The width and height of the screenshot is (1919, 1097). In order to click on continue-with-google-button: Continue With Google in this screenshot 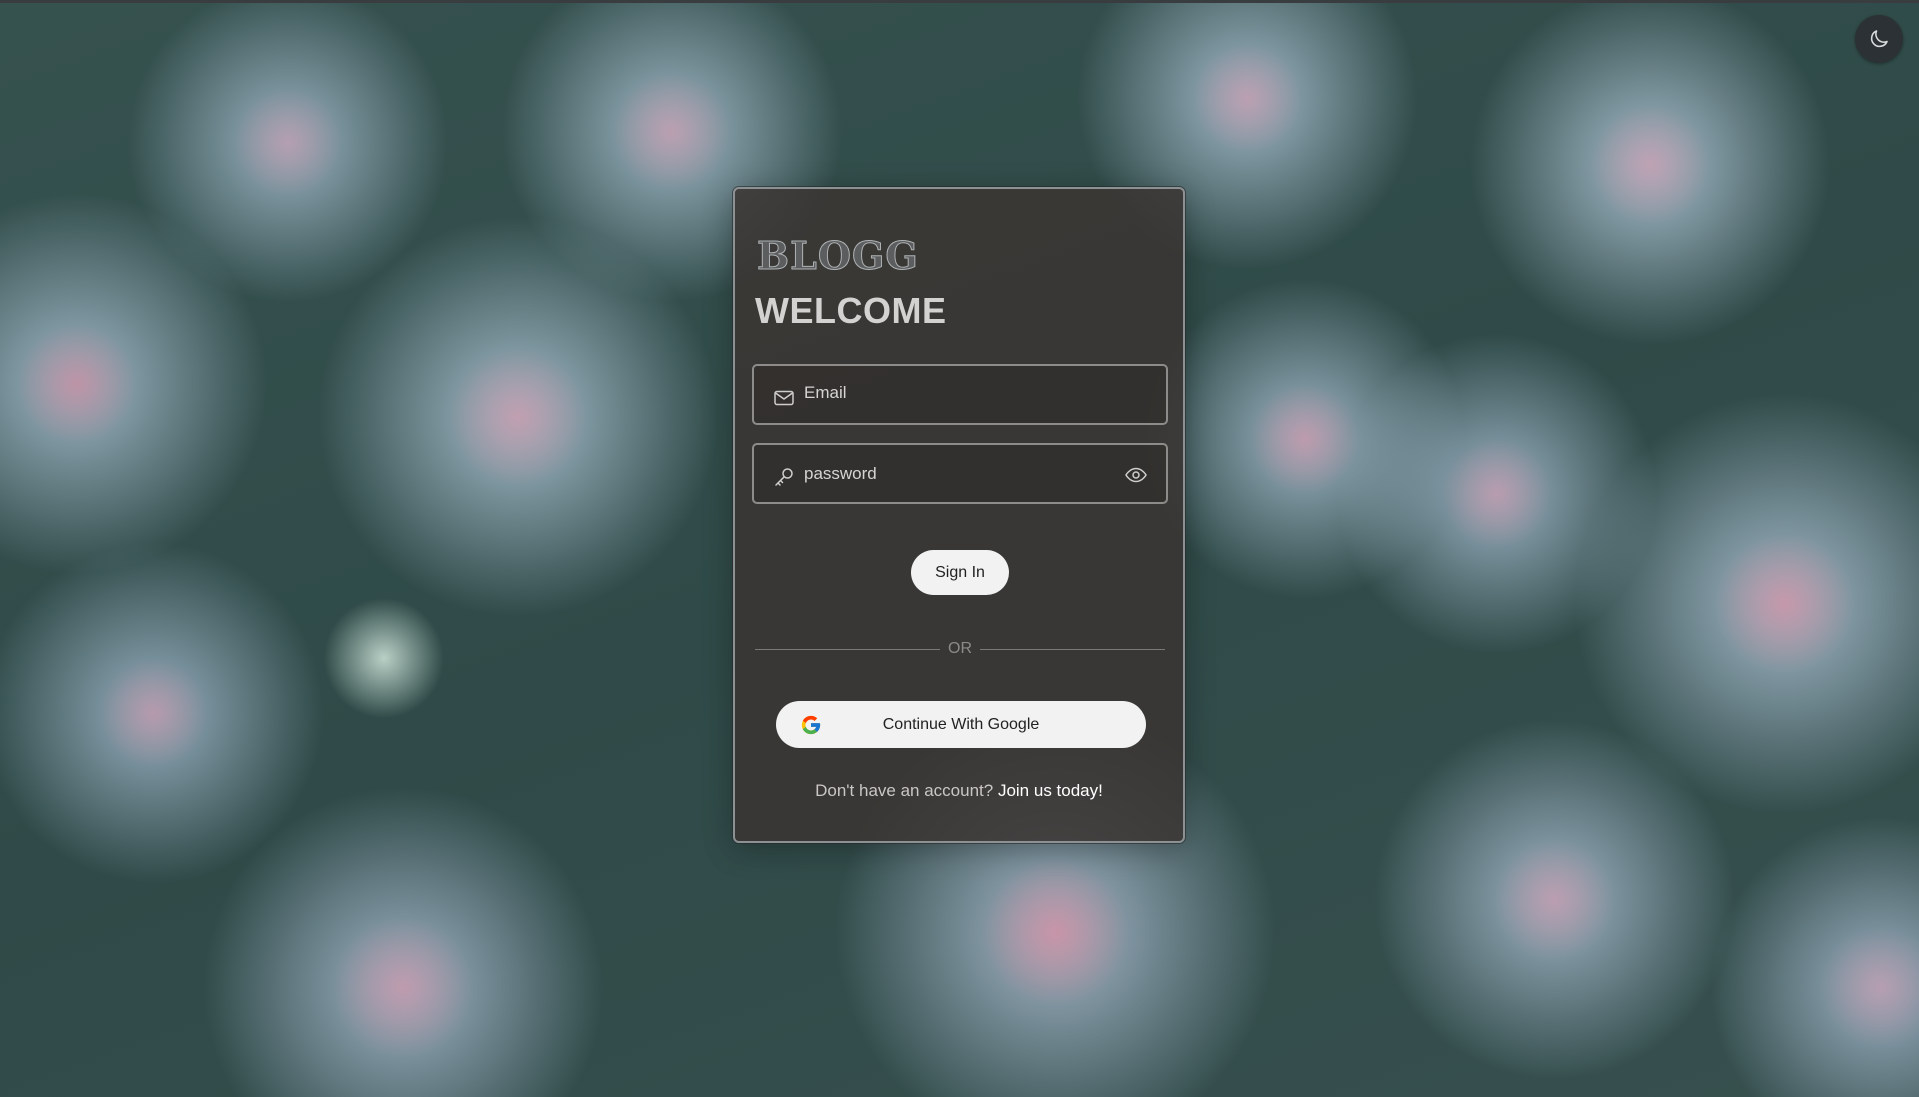, I will do `click(961, 724)`.